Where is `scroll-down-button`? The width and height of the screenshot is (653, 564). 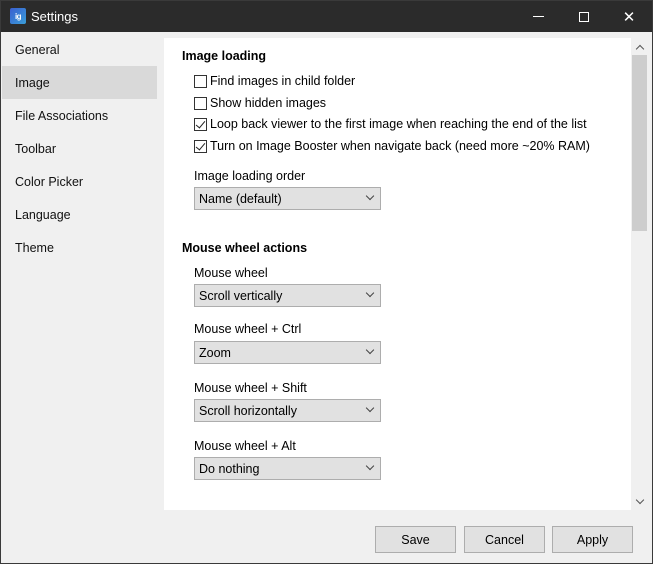
scroll-down-button is located at coordinates (639, 501).